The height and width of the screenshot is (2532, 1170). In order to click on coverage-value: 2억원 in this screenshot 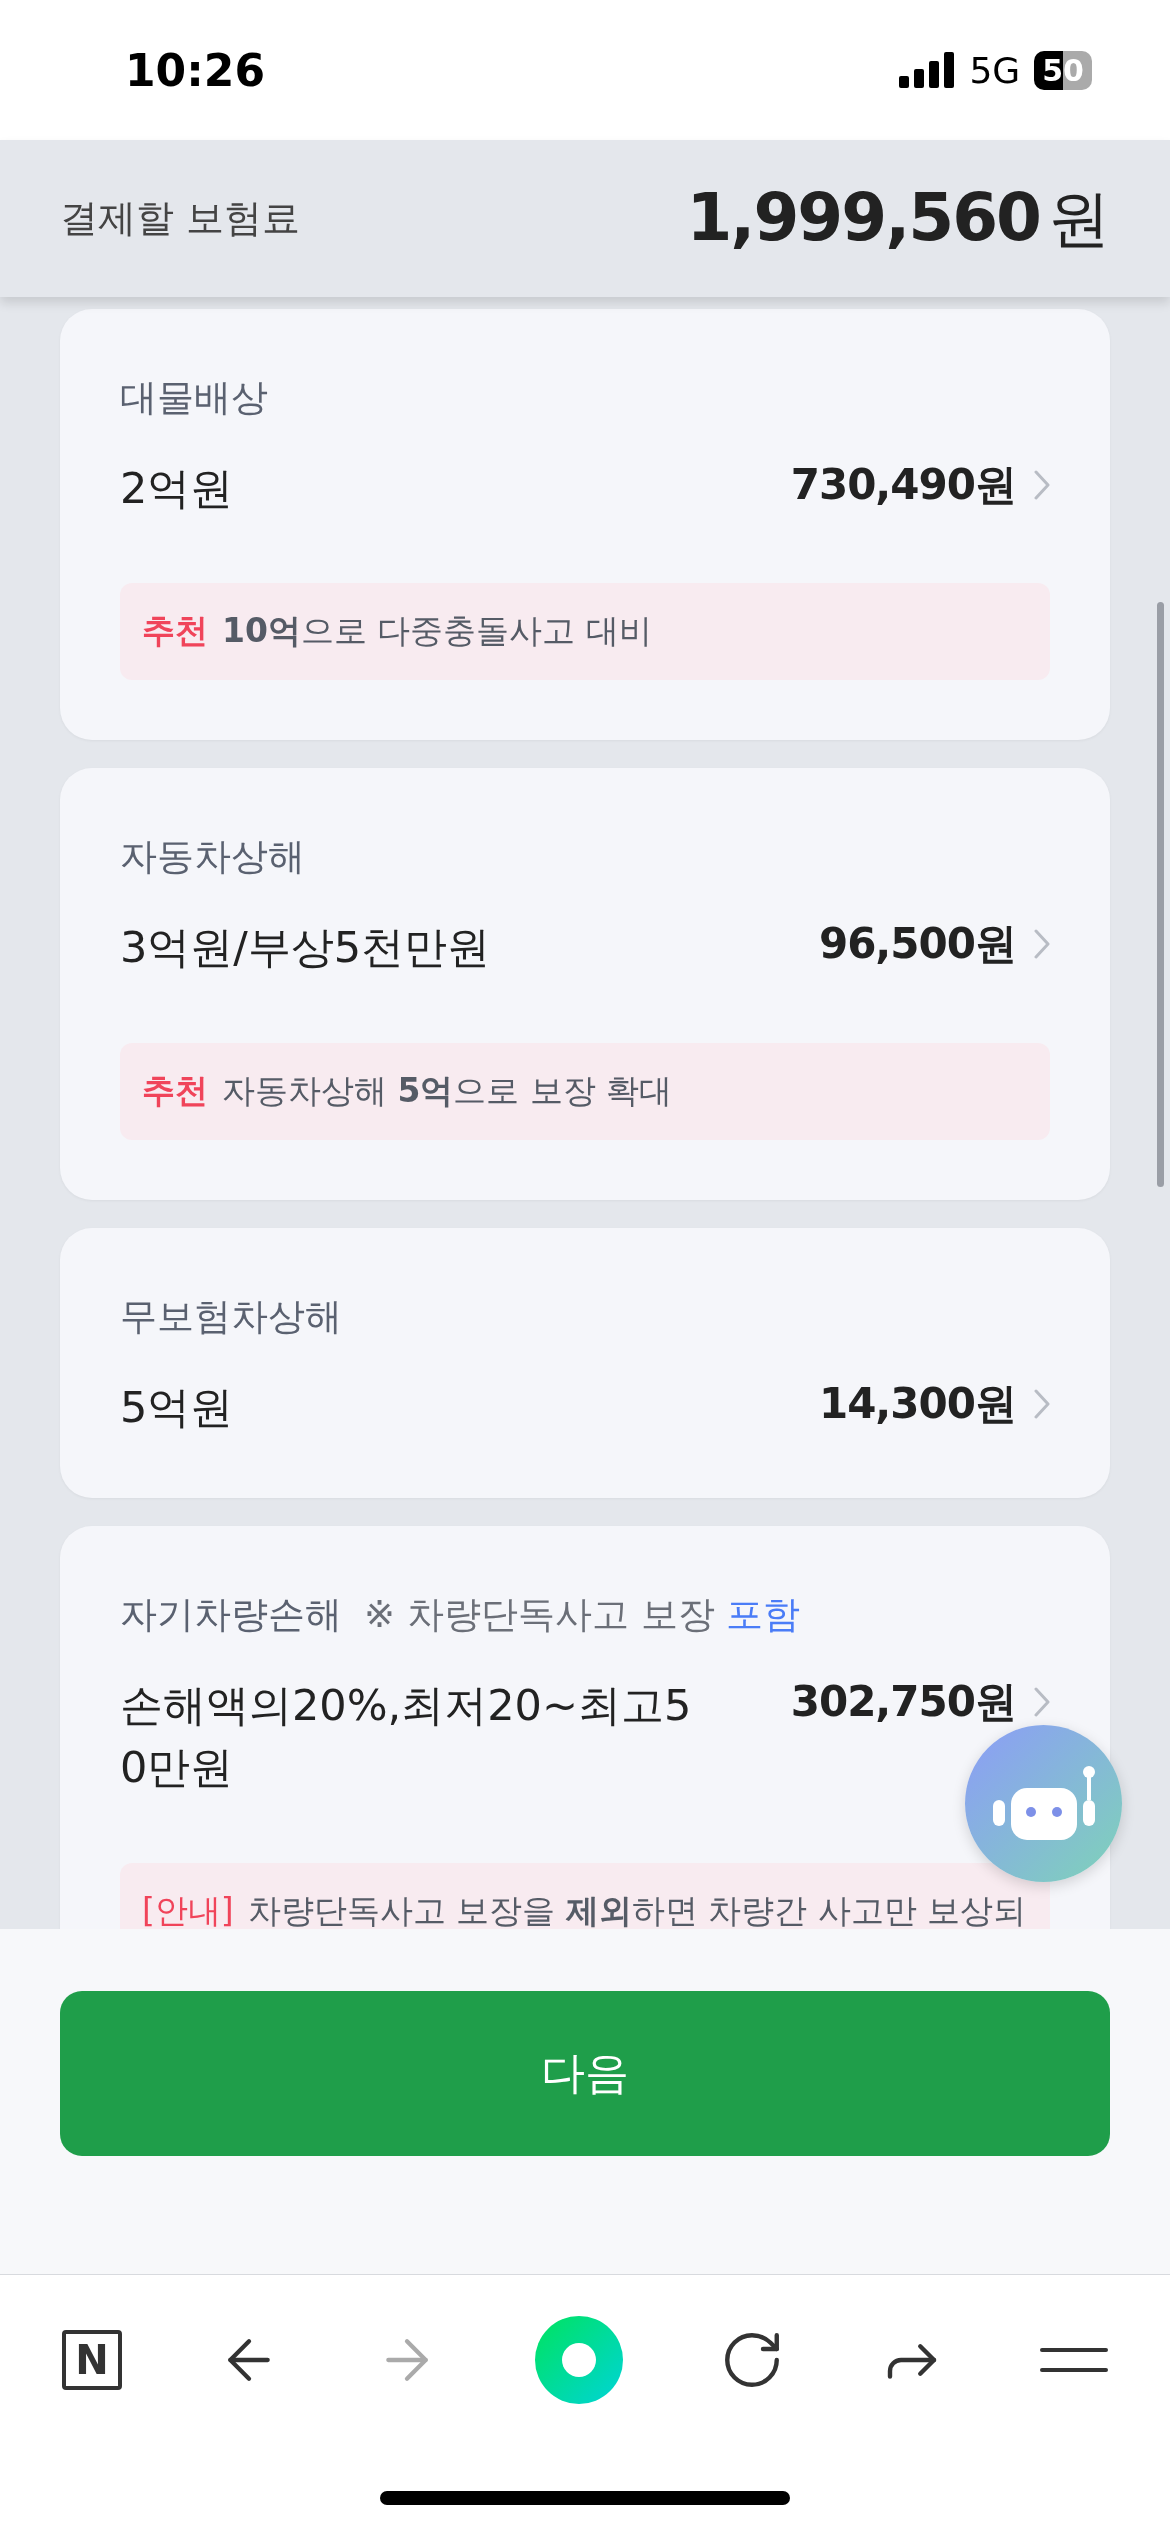, I will do `click(177, 488)`.